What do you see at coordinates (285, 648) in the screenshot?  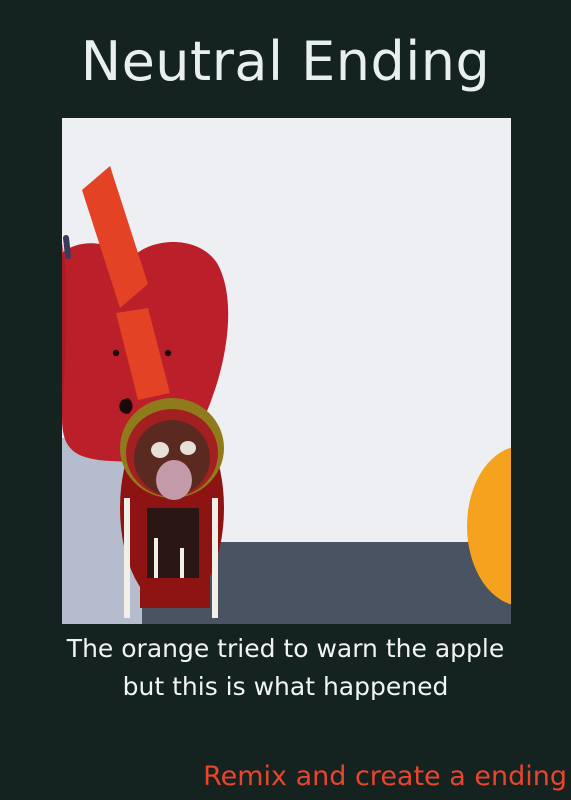 I see `caption-line-1: The orange tried to warn the apple` at bounding box center [285, 648].